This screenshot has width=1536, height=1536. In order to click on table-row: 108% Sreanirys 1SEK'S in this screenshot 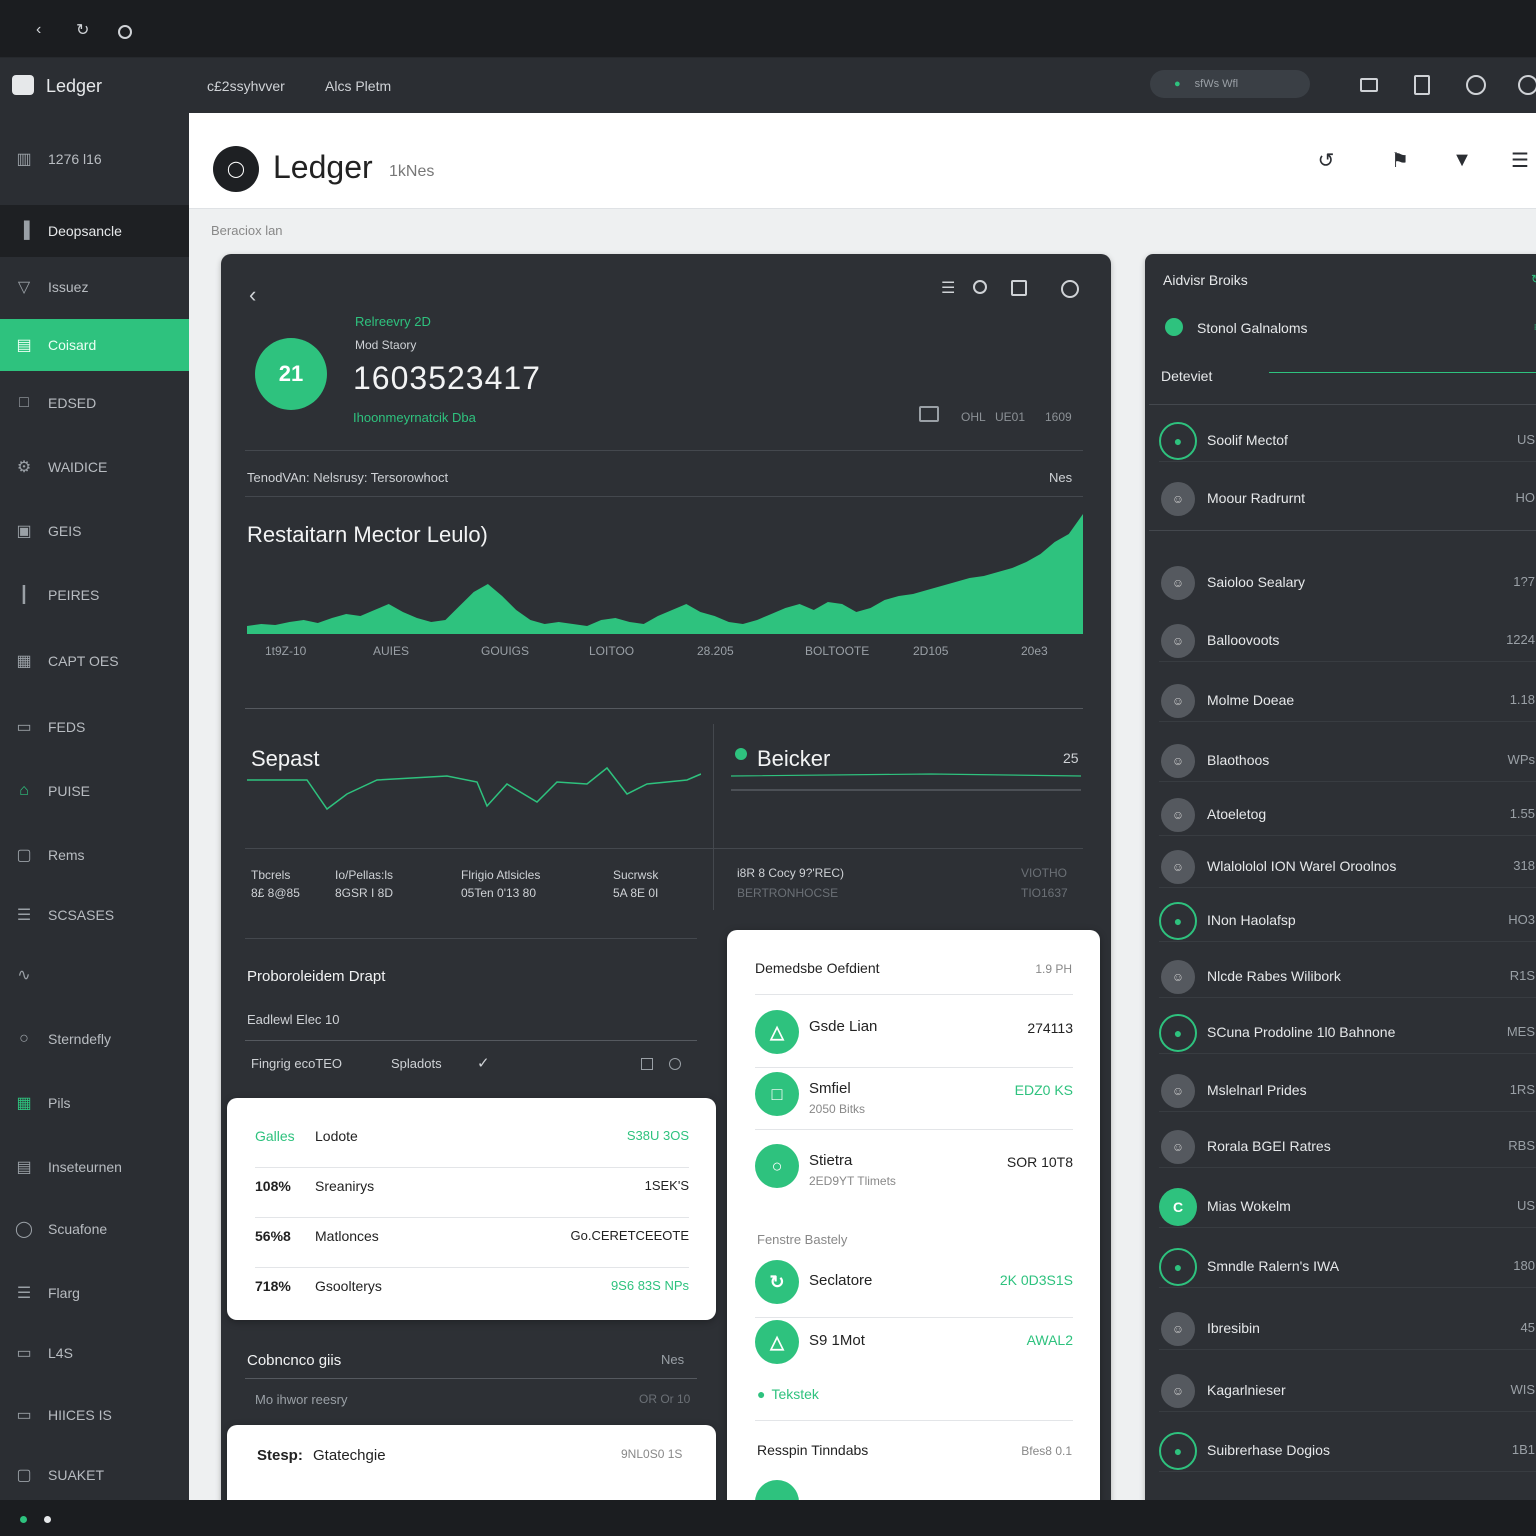, I will do `click(472, 1194)`.